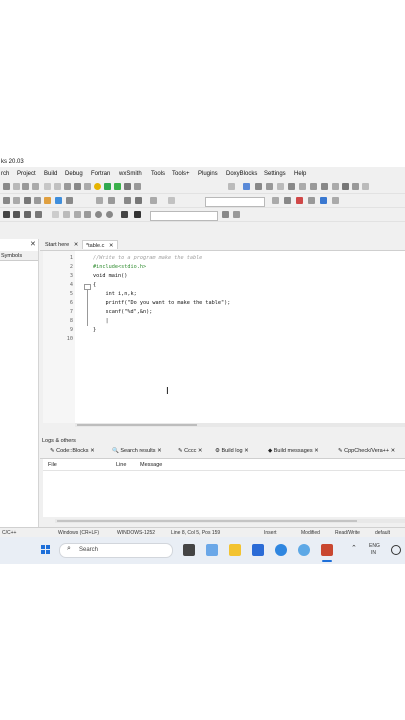  Describe the element at coordinates (258, 186) in the screenshot. I see `run-to-cursor-icon` at that location.